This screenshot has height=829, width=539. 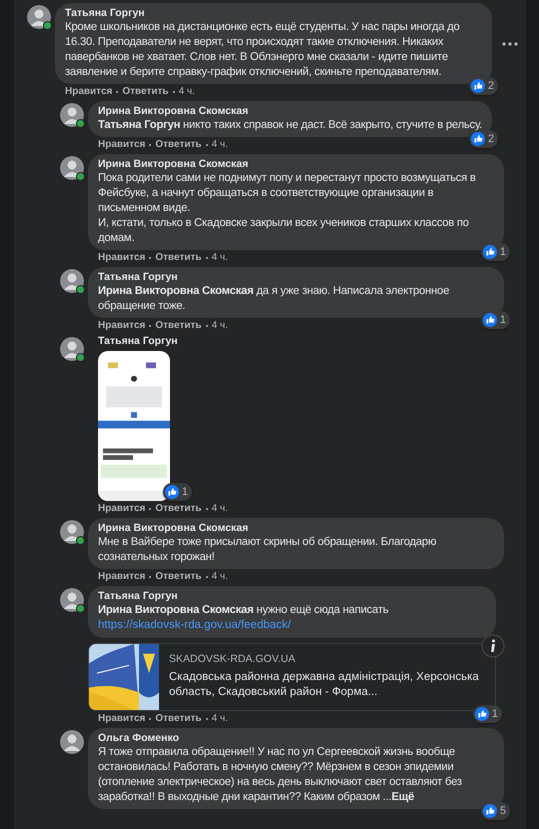 I want to click on comment-text: Татьяна Горгун никто таких справок не даст. Всё закрыто, стучите в рельсу., so click(x=290, y=125).